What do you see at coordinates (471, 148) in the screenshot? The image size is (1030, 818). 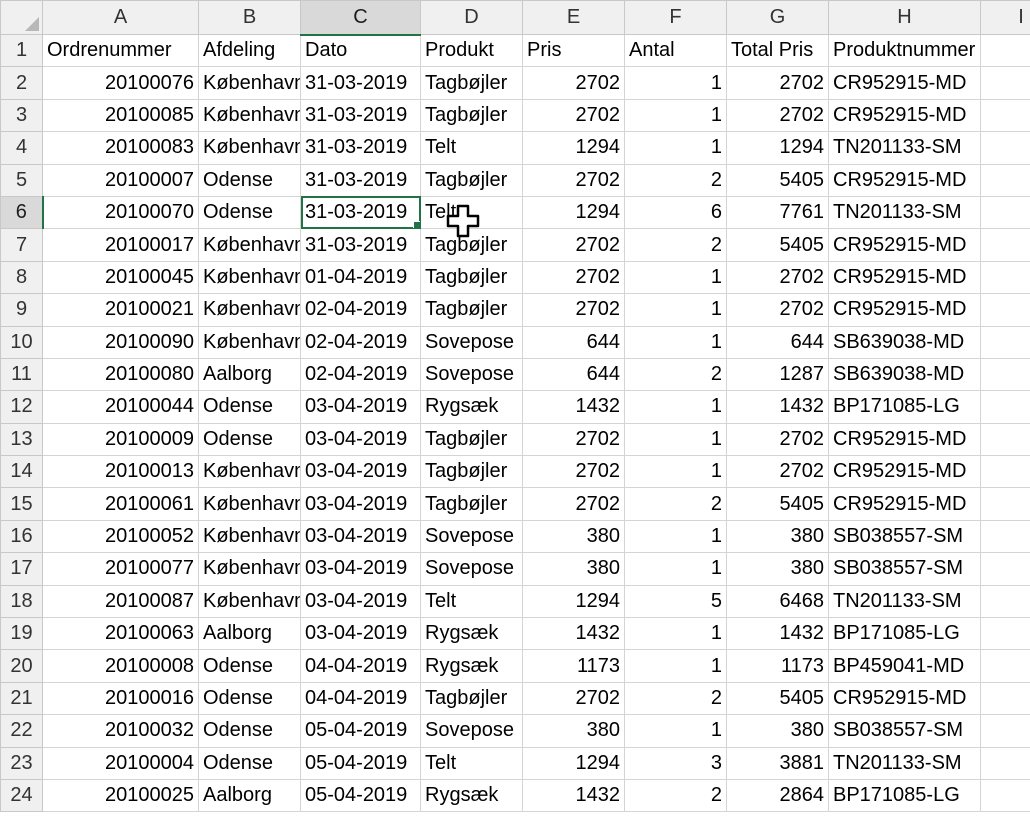 I see `cell-d4: Telt` at bounding box center [471, 148].